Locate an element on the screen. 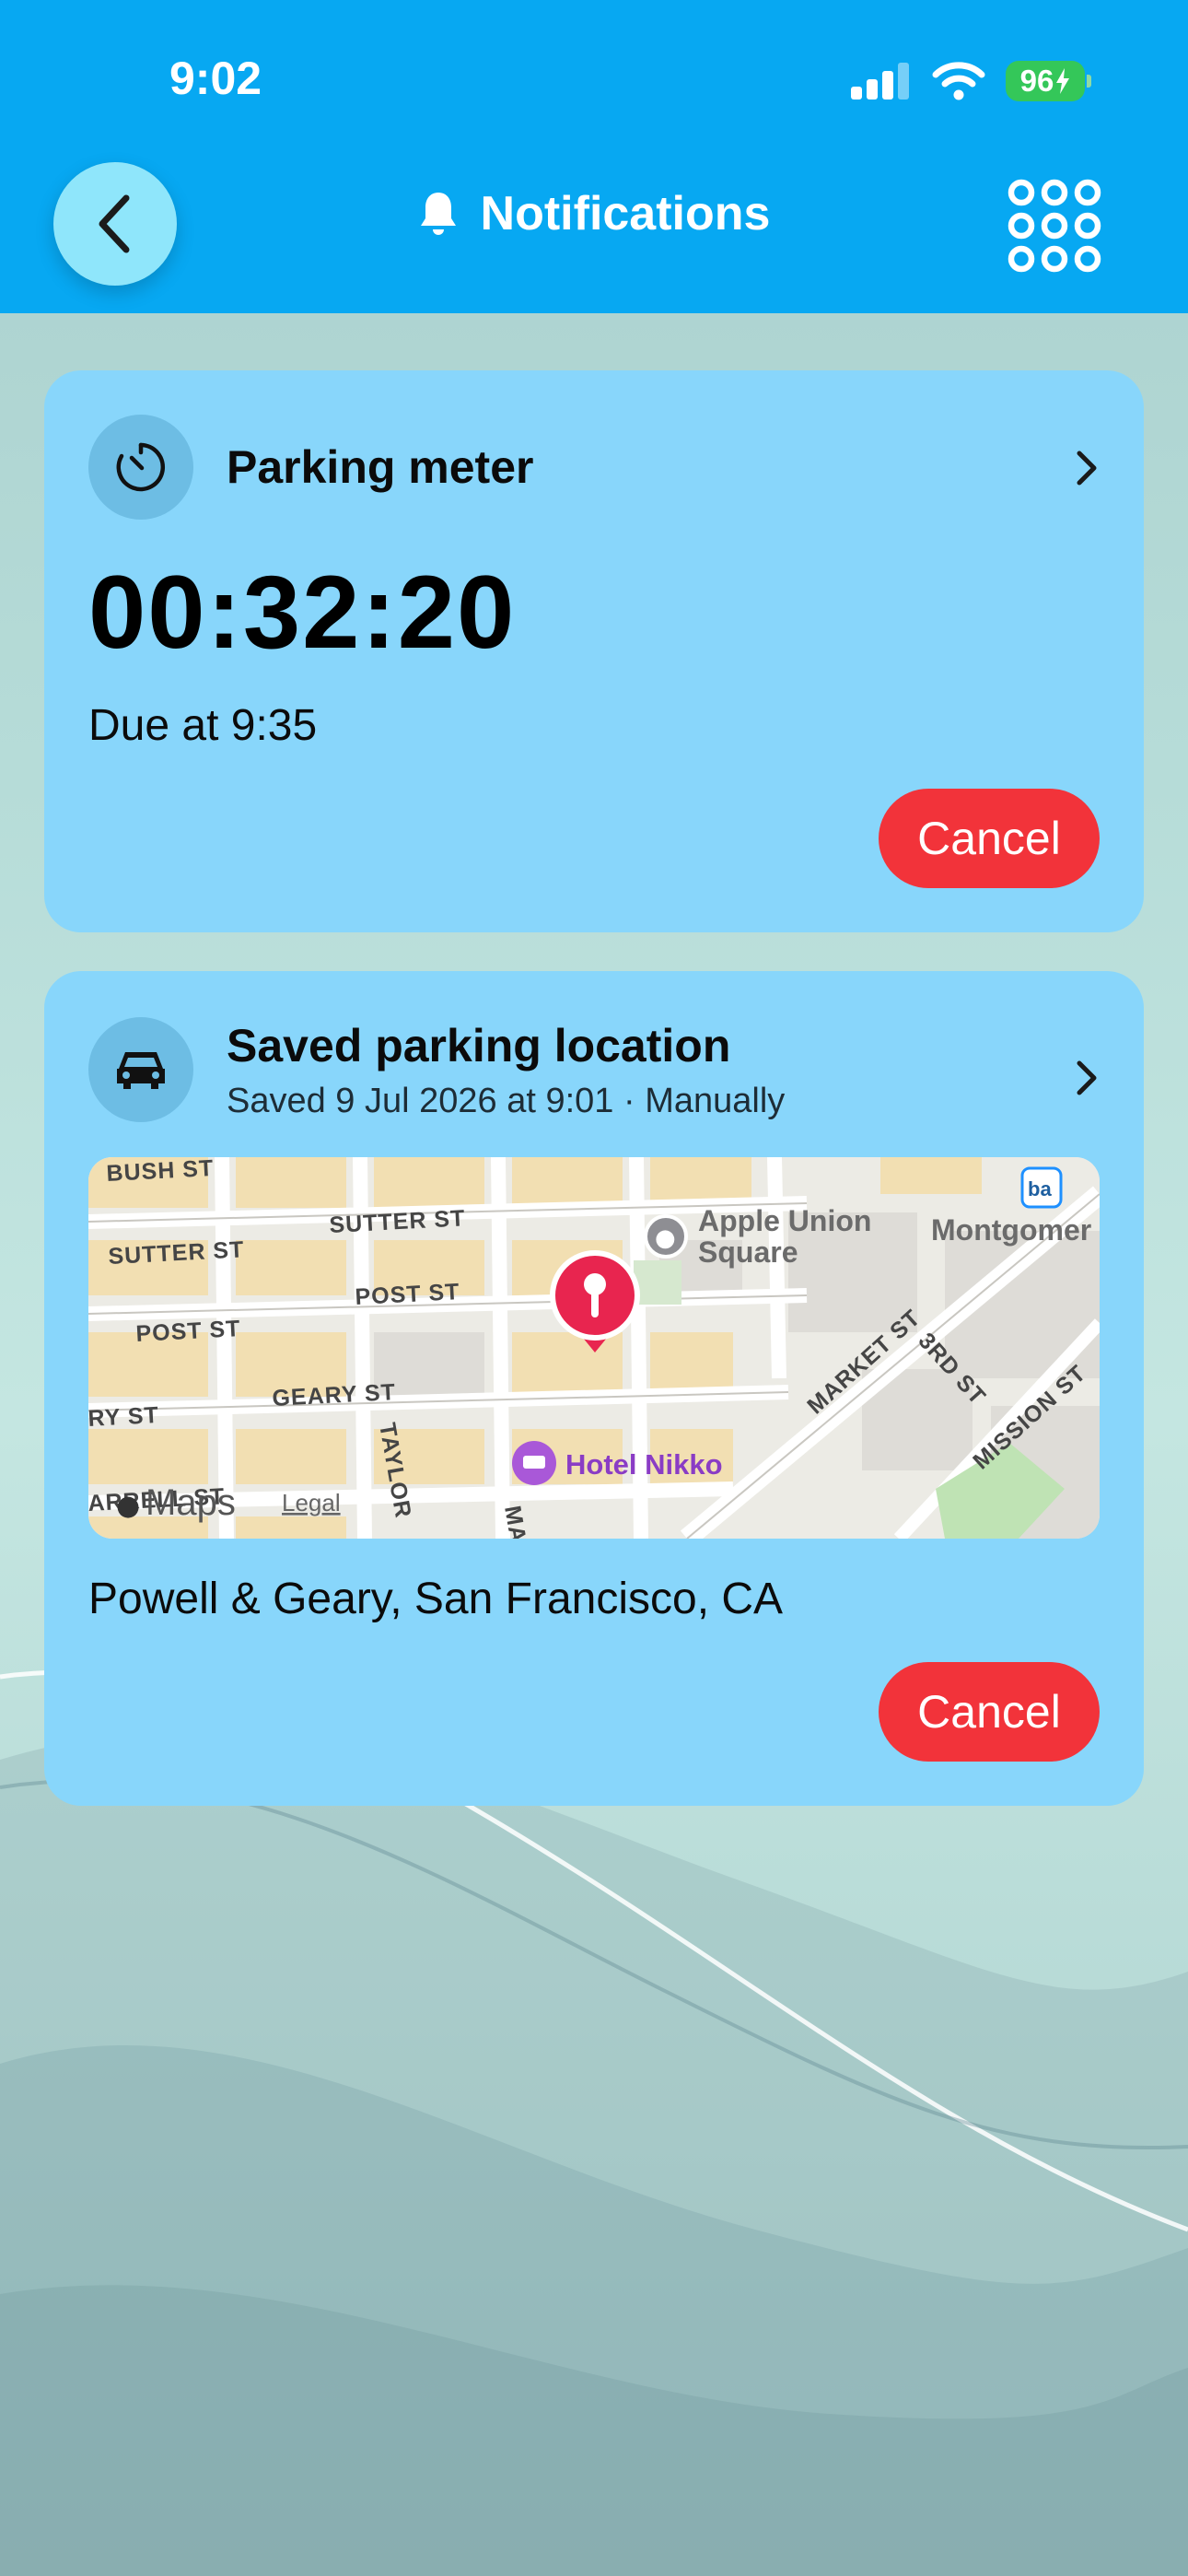  status-icons: 96 is located at coordinates (971, 81).